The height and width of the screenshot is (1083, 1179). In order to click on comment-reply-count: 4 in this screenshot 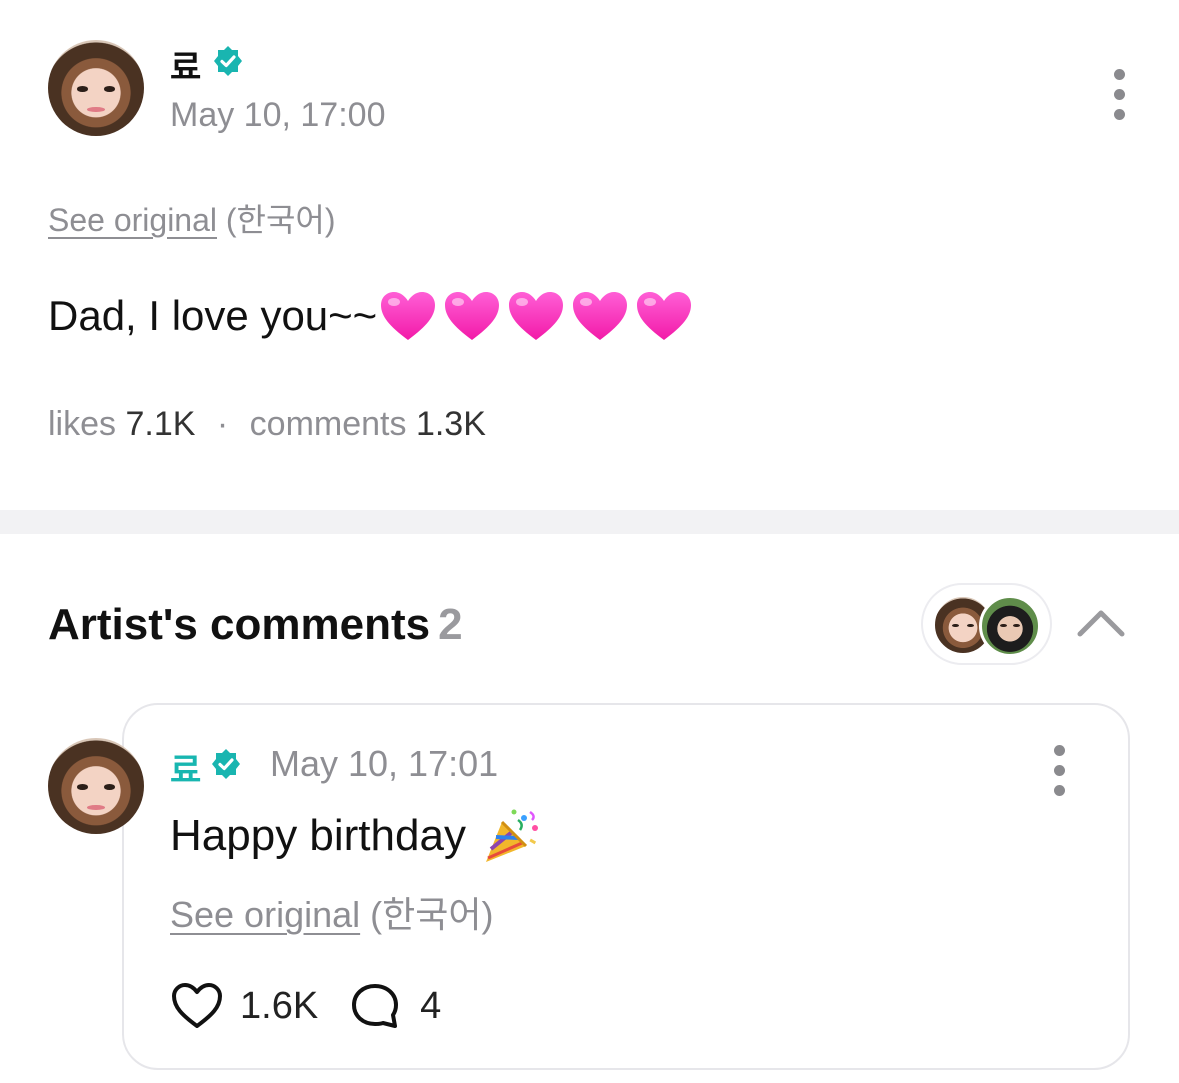, I will do `click(431, 1005)`.